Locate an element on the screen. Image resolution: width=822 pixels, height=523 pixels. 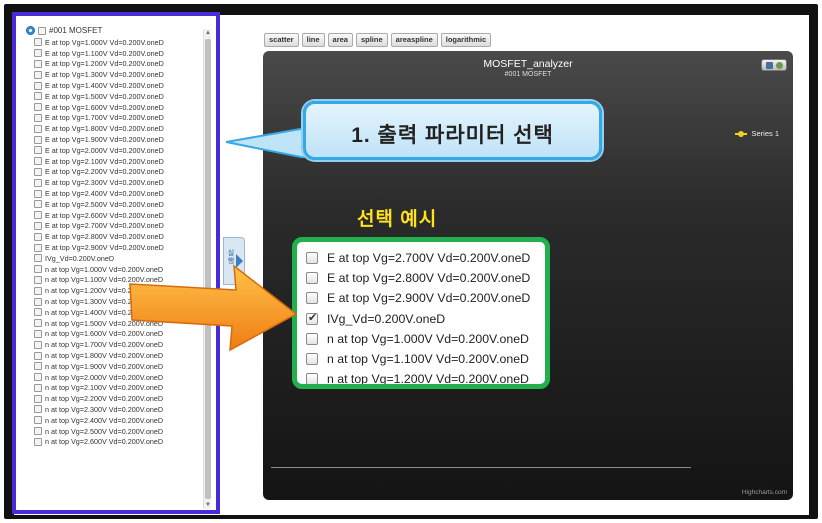
list-item: E at top Vg=2.100V Vd=0.200V.oneD is located at coordinates (119, 161).